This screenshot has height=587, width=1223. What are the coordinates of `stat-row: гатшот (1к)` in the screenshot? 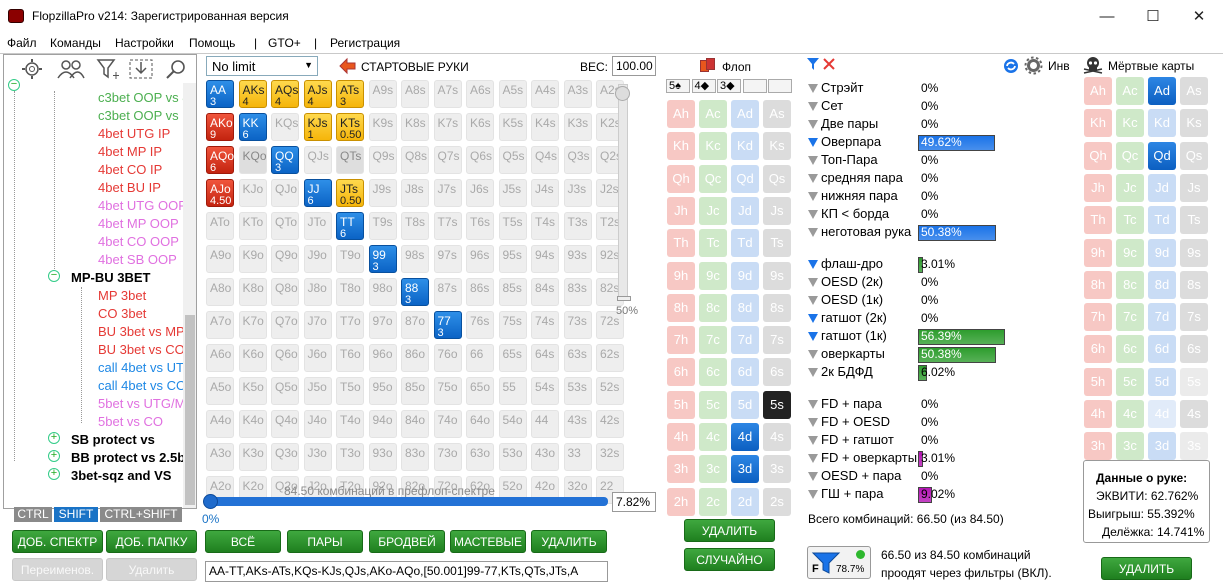 It's located at (847, 335).